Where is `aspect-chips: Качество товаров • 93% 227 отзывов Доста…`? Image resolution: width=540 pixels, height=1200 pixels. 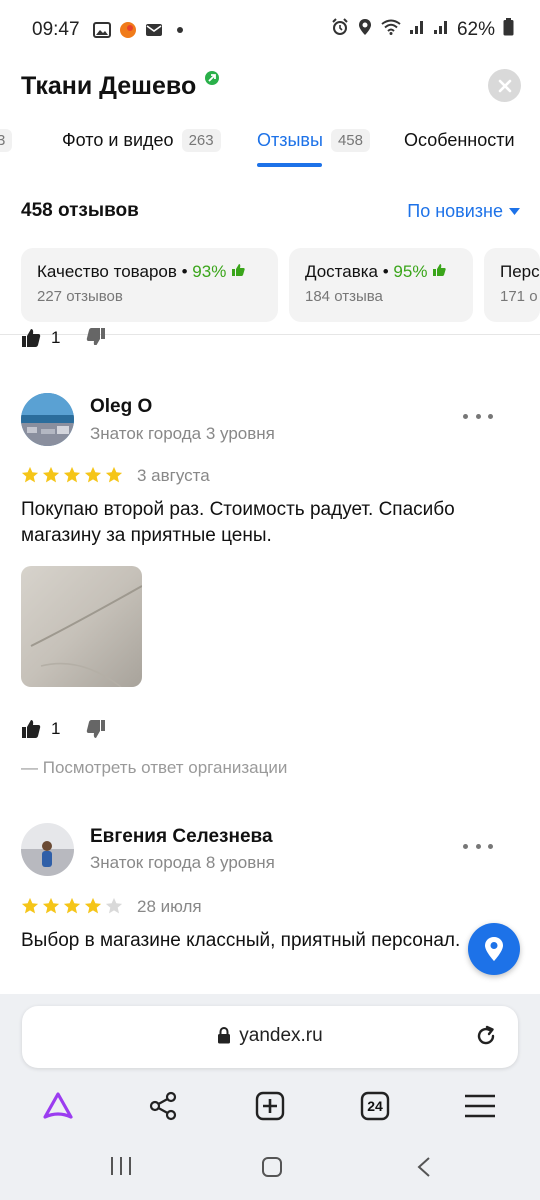 aspect-chips: Качество товаров • 93% 227 отзывов Доста… is located at coordinates (280, 286).